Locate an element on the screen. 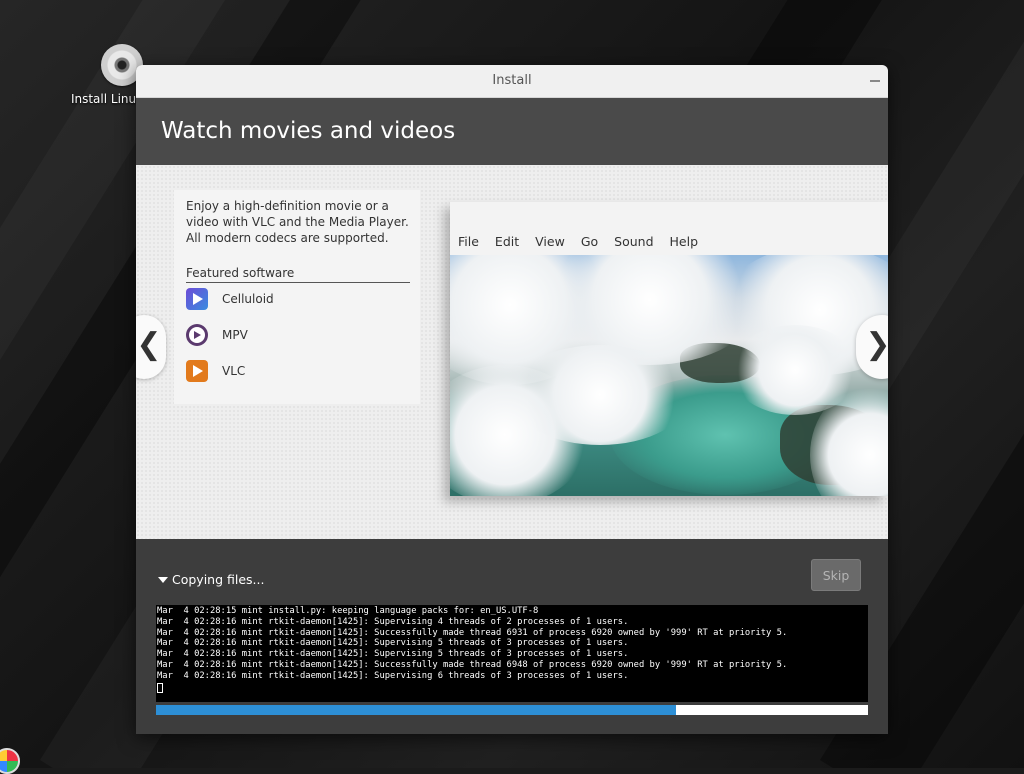 This screenshot has width=1024, height=774. menu-orb-icon is located at coordinates (10, 761).